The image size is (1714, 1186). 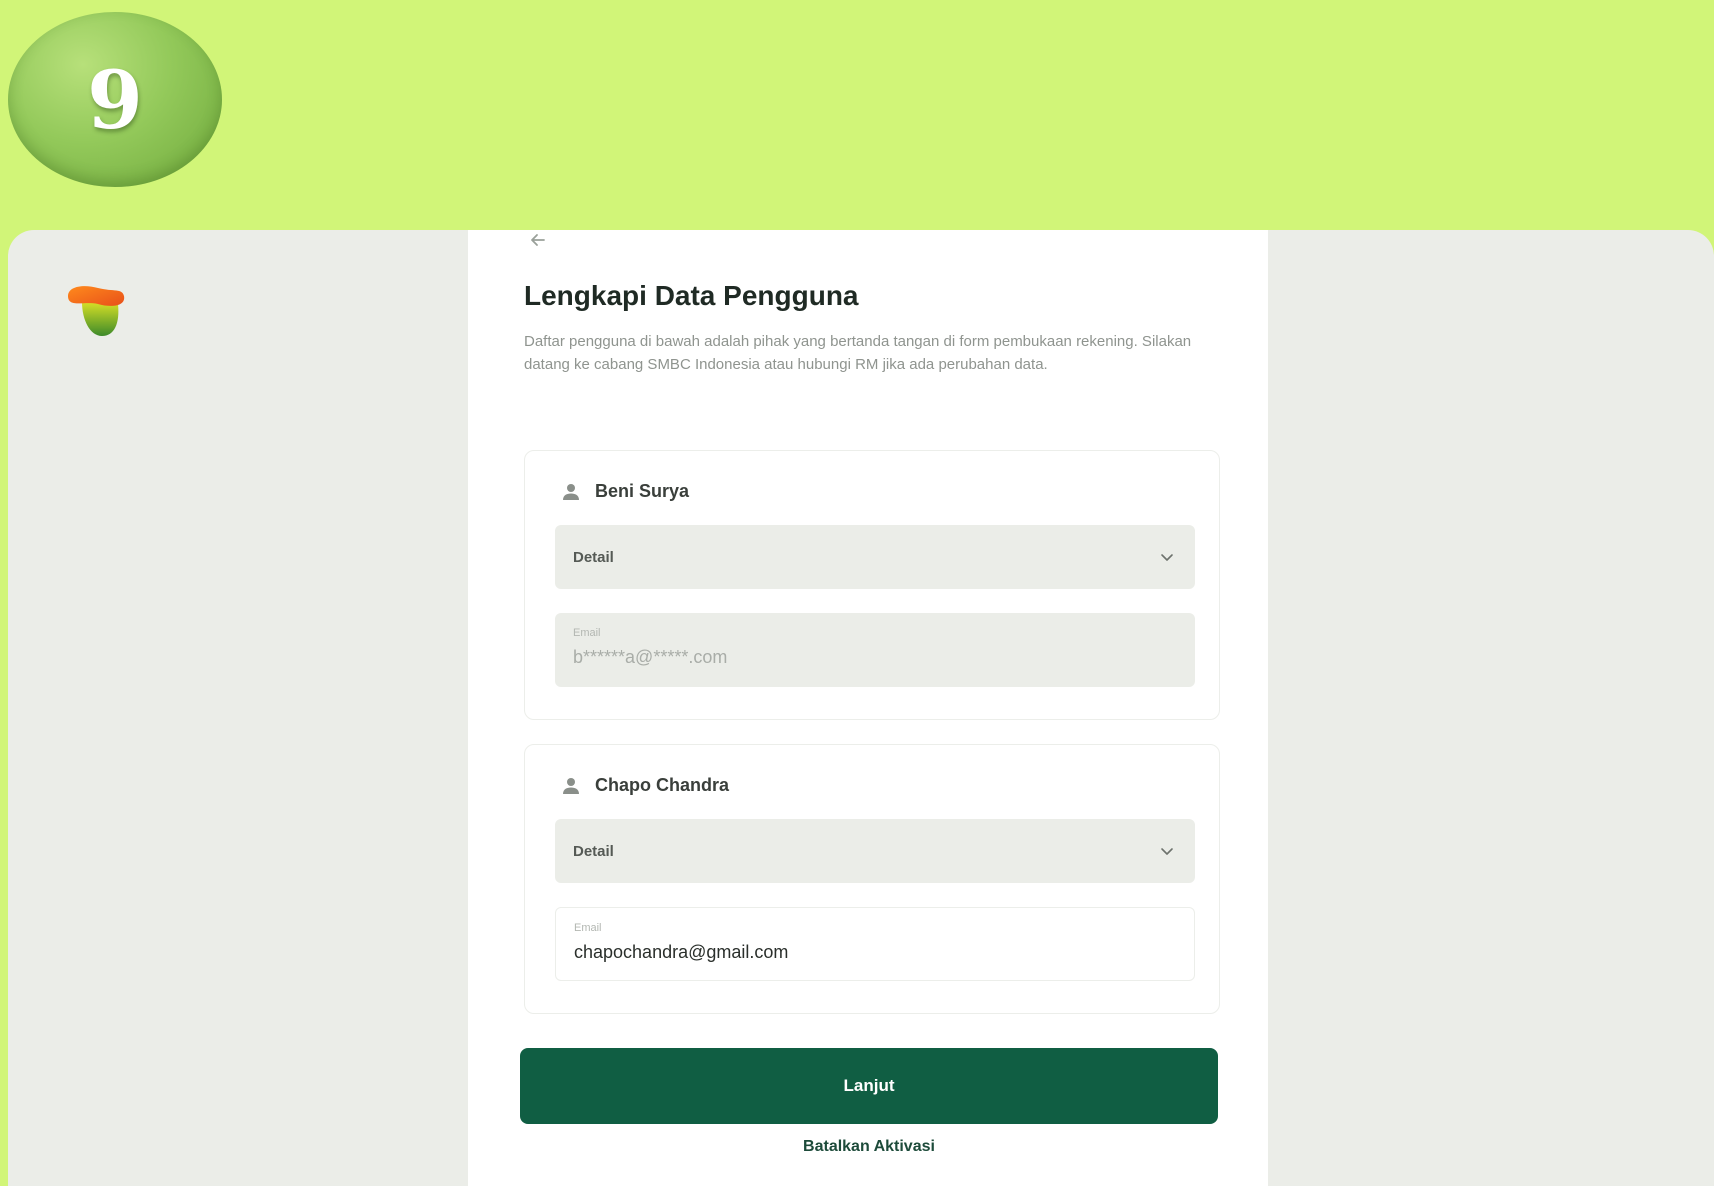 What do you see at coordinates (691, 295) in the screenshot?
I see `page-title: Lengkapi Data Pengguna` at bounding box center [691, 295].